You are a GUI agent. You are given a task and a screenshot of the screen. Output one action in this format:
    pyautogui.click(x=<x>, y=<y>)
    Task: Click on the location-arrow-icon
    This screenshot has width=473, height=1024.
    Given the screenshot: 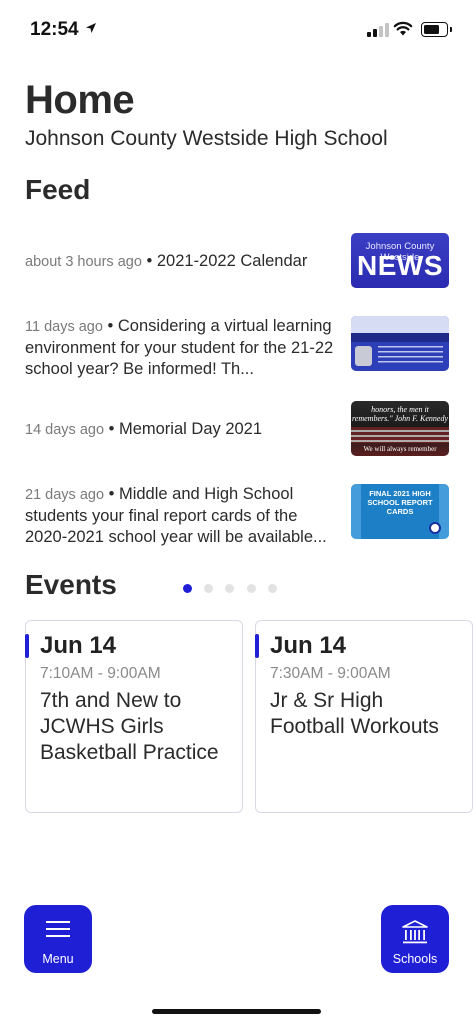 What is the action you would take?
    pyautogui.click(x=91, y=28)
    